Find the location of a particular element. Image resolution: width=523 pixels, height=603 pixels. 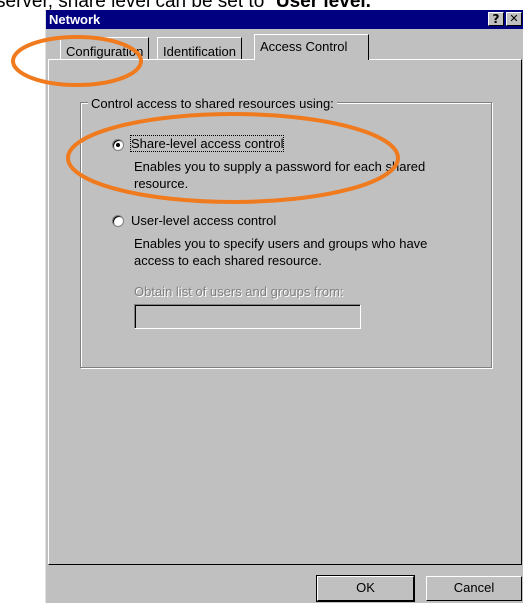

user-level-label: User-level access control is located at coordinates (203, 220).